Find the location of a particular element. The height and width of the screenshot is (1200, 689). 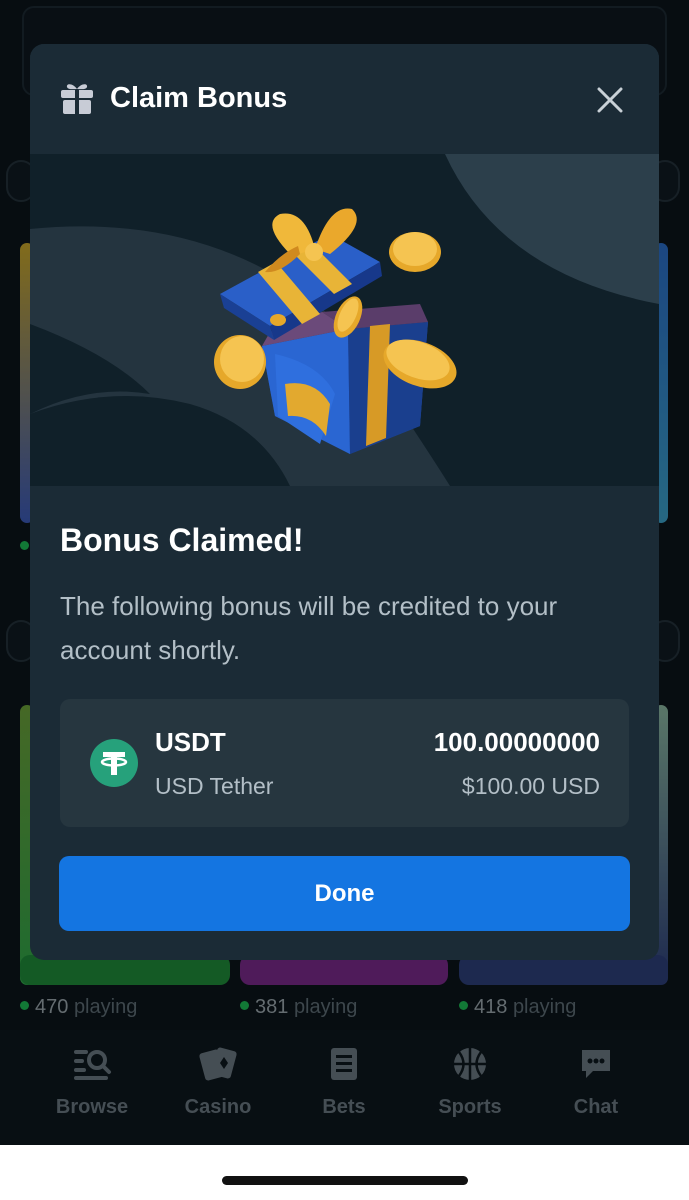

bonus-claimed-heading: Bonus Claimed! is located at coordinates (182, 540).